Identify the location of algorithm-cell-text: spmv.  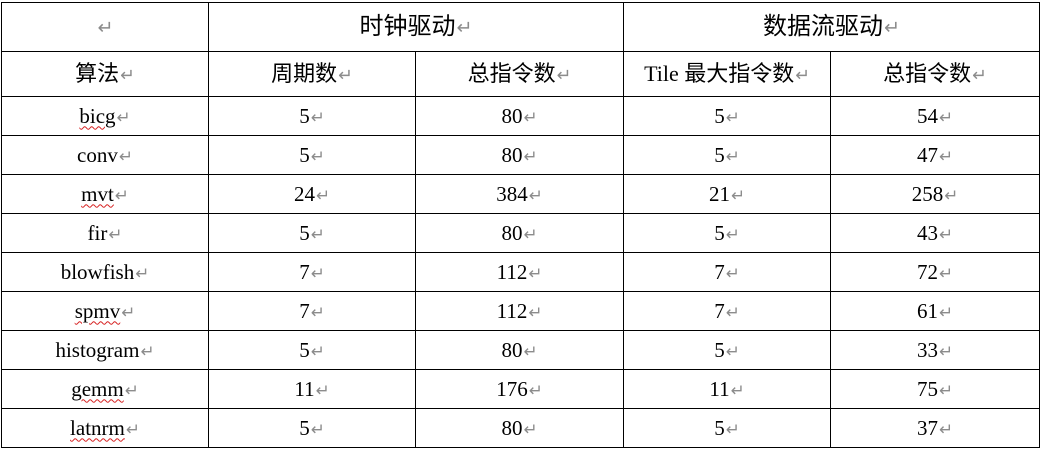
(97, 310).